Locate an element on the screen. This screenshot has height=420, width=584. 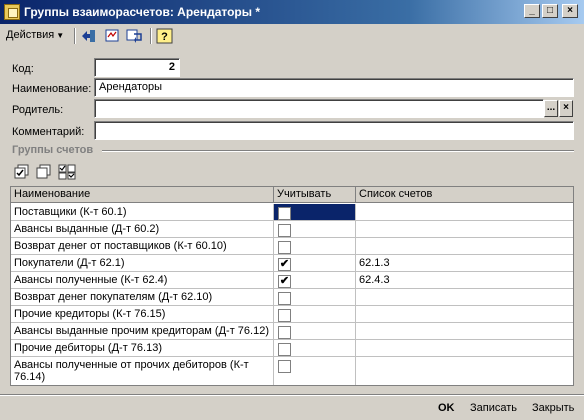
window-title: Группы взаиморасчетов: Арендаторы * is located at coordinates (142, 12).